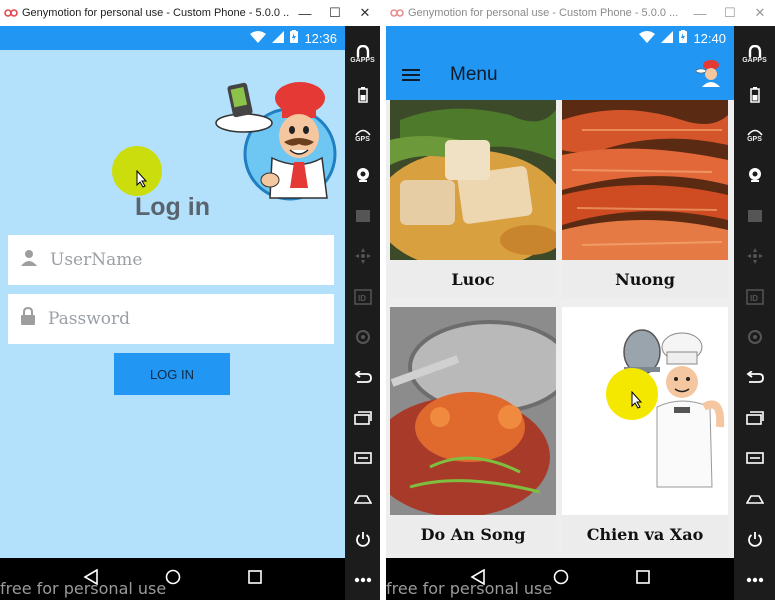  What do you see at coordinates (171, 260) in the screenshot?
I see `username-field: UserName` at bounding box center [171, 260].